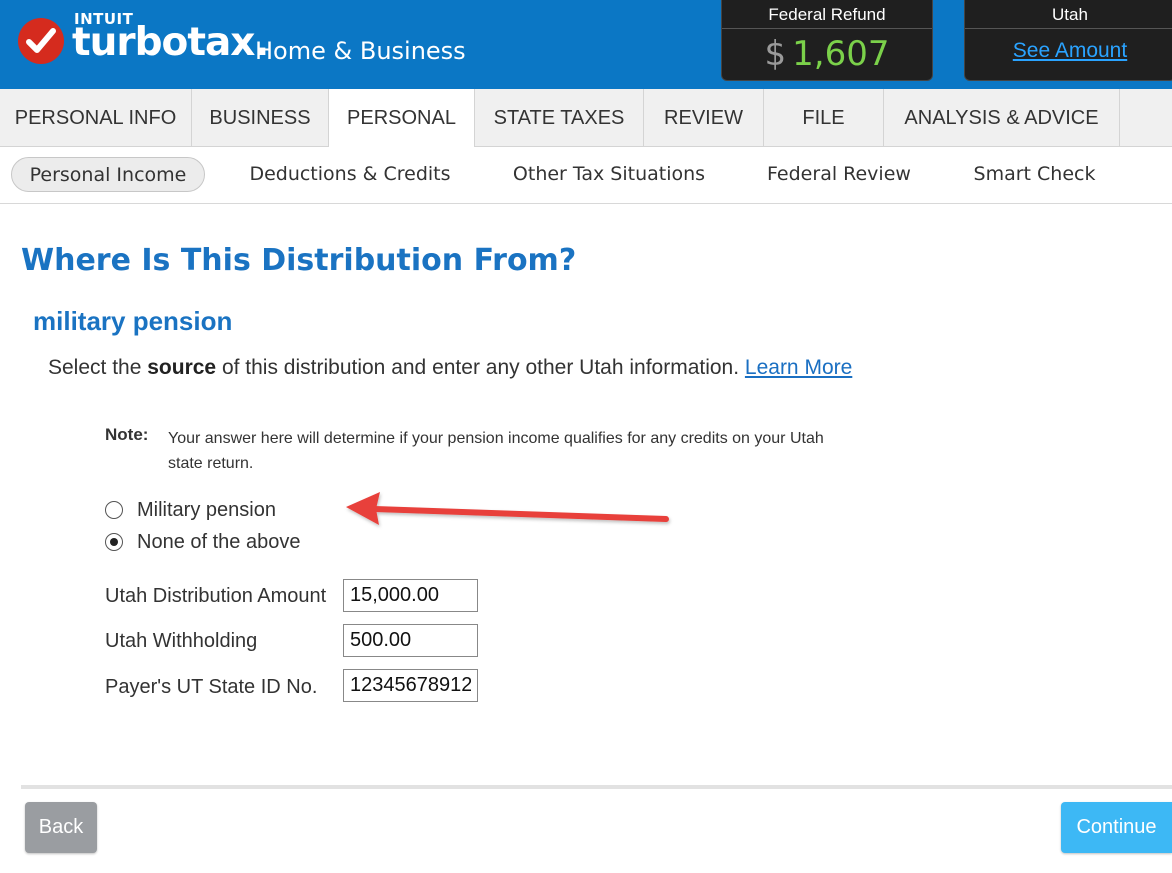 The height and width of the screenshot is (873, 1172). Describe the element at coordinates (61, 827) in the screenshot. I see `back-button: Back` at that location.